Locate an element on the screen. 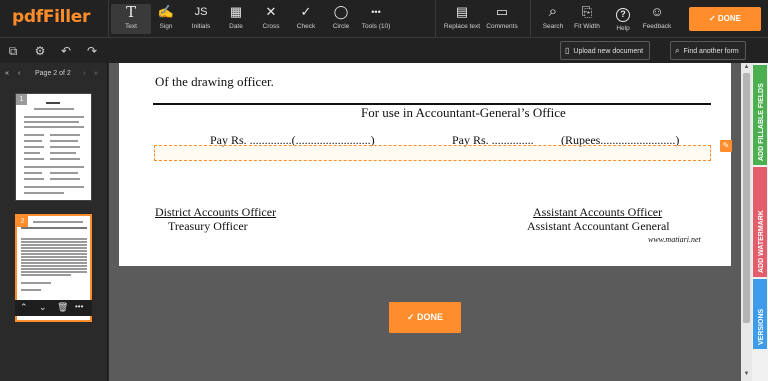 Image resolution: width=768 pixels, height=381 pixels. cross-tool-button: ✕ Cross is located at coordinates (271, 19).